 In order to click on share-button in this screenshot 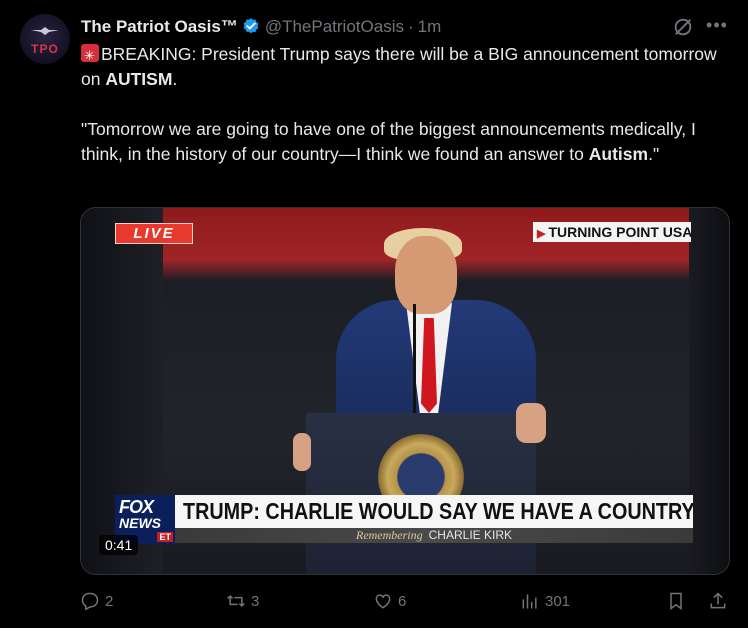, I will do `click(718, 601)`.